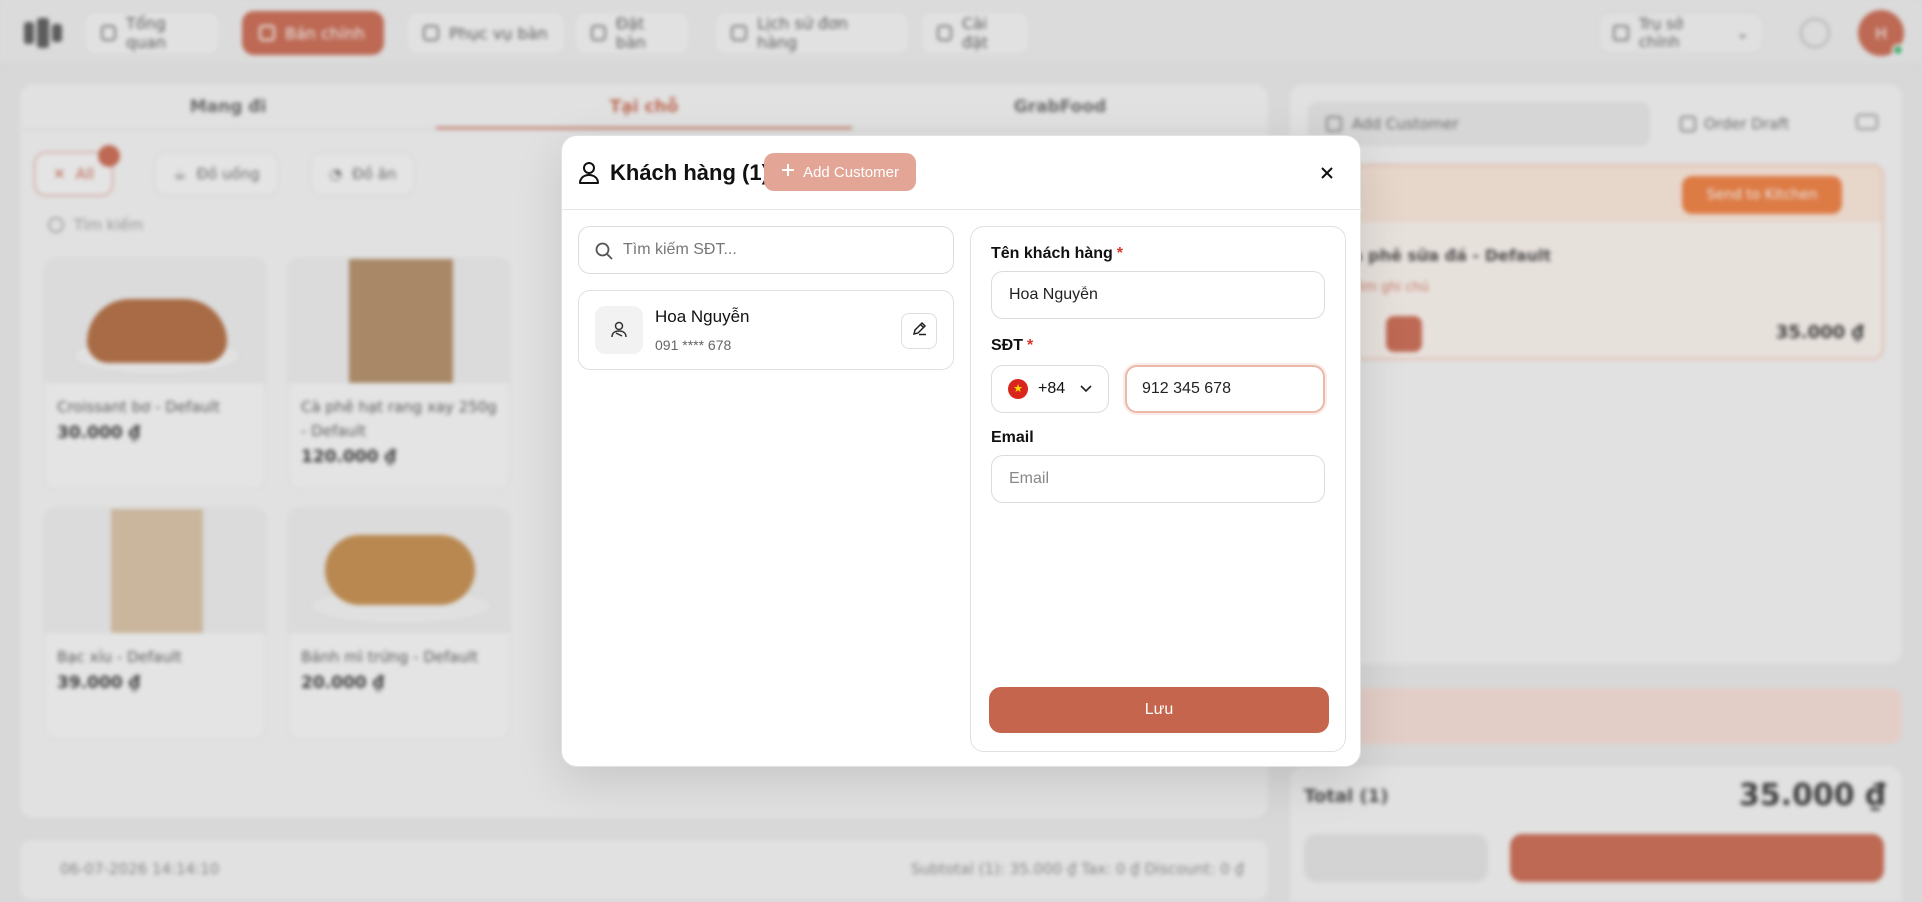 This screenshot has width=1922, height=902. Describe the element at coordinates (1012, 437) in the screenshot. I see `email-label: Email` at that location.